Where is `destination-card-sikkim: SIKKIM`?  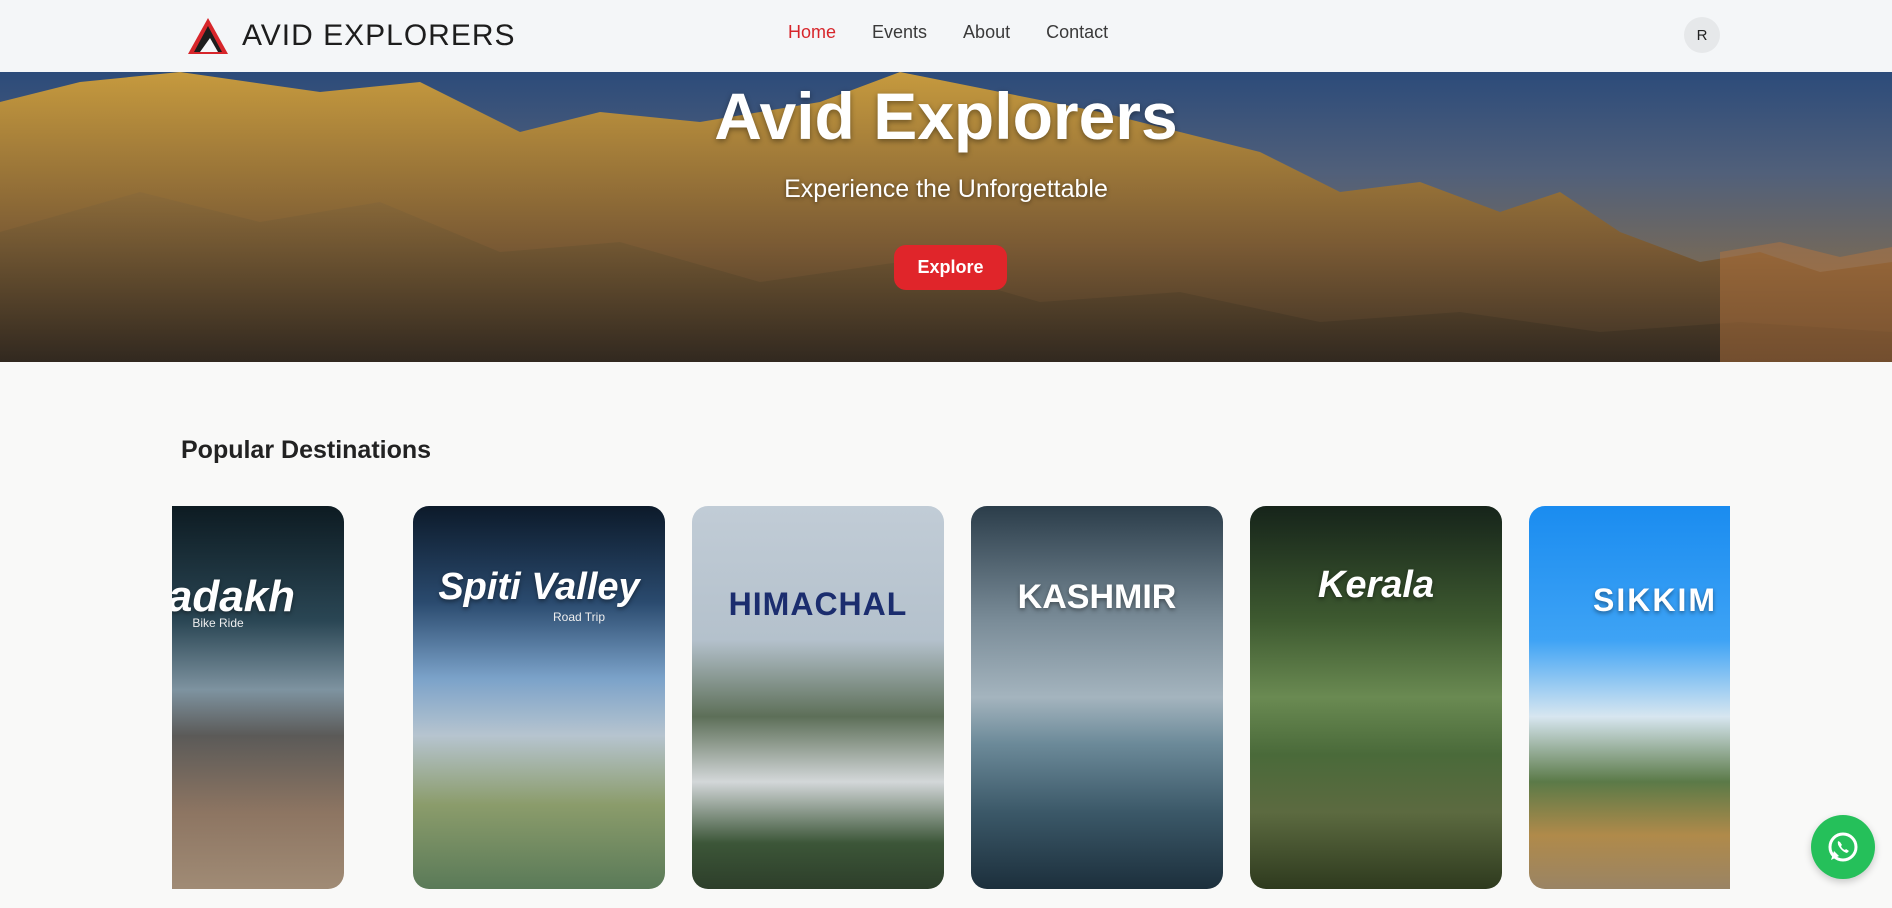 destination-card-sikkim: SIKKIM is located at coordinates (1629, 697).